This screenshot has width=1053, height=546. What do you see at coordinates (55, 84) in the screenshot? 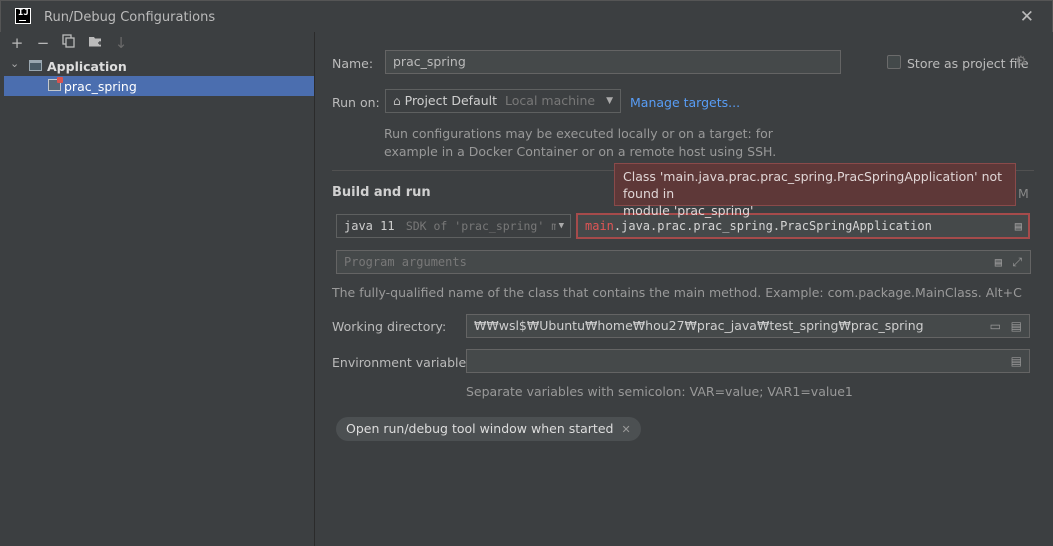
I see `application-error-icon` at bounding box center [55, 84].